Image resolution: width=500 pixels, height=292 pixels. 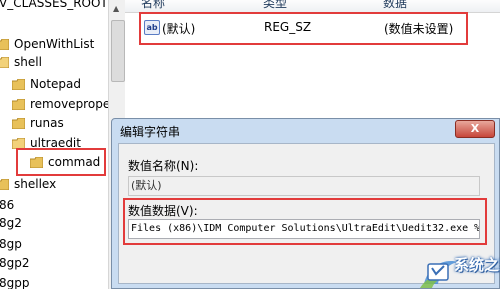 What do you see at coordinates (7, 205) in the screenshot?
I see `tree-item-cut-1: 86` at bounding box center [7, 205].